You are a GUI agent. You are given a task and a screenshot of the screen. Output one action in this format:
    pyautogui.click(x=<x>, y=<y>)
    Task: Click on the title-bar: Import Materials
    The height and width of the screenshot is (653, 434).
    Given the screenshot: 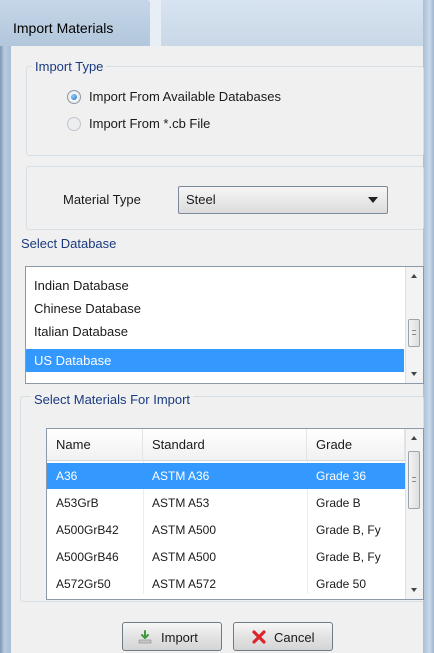 What is the action you would take?
    pyautogui.click(x=75, y=23)
    